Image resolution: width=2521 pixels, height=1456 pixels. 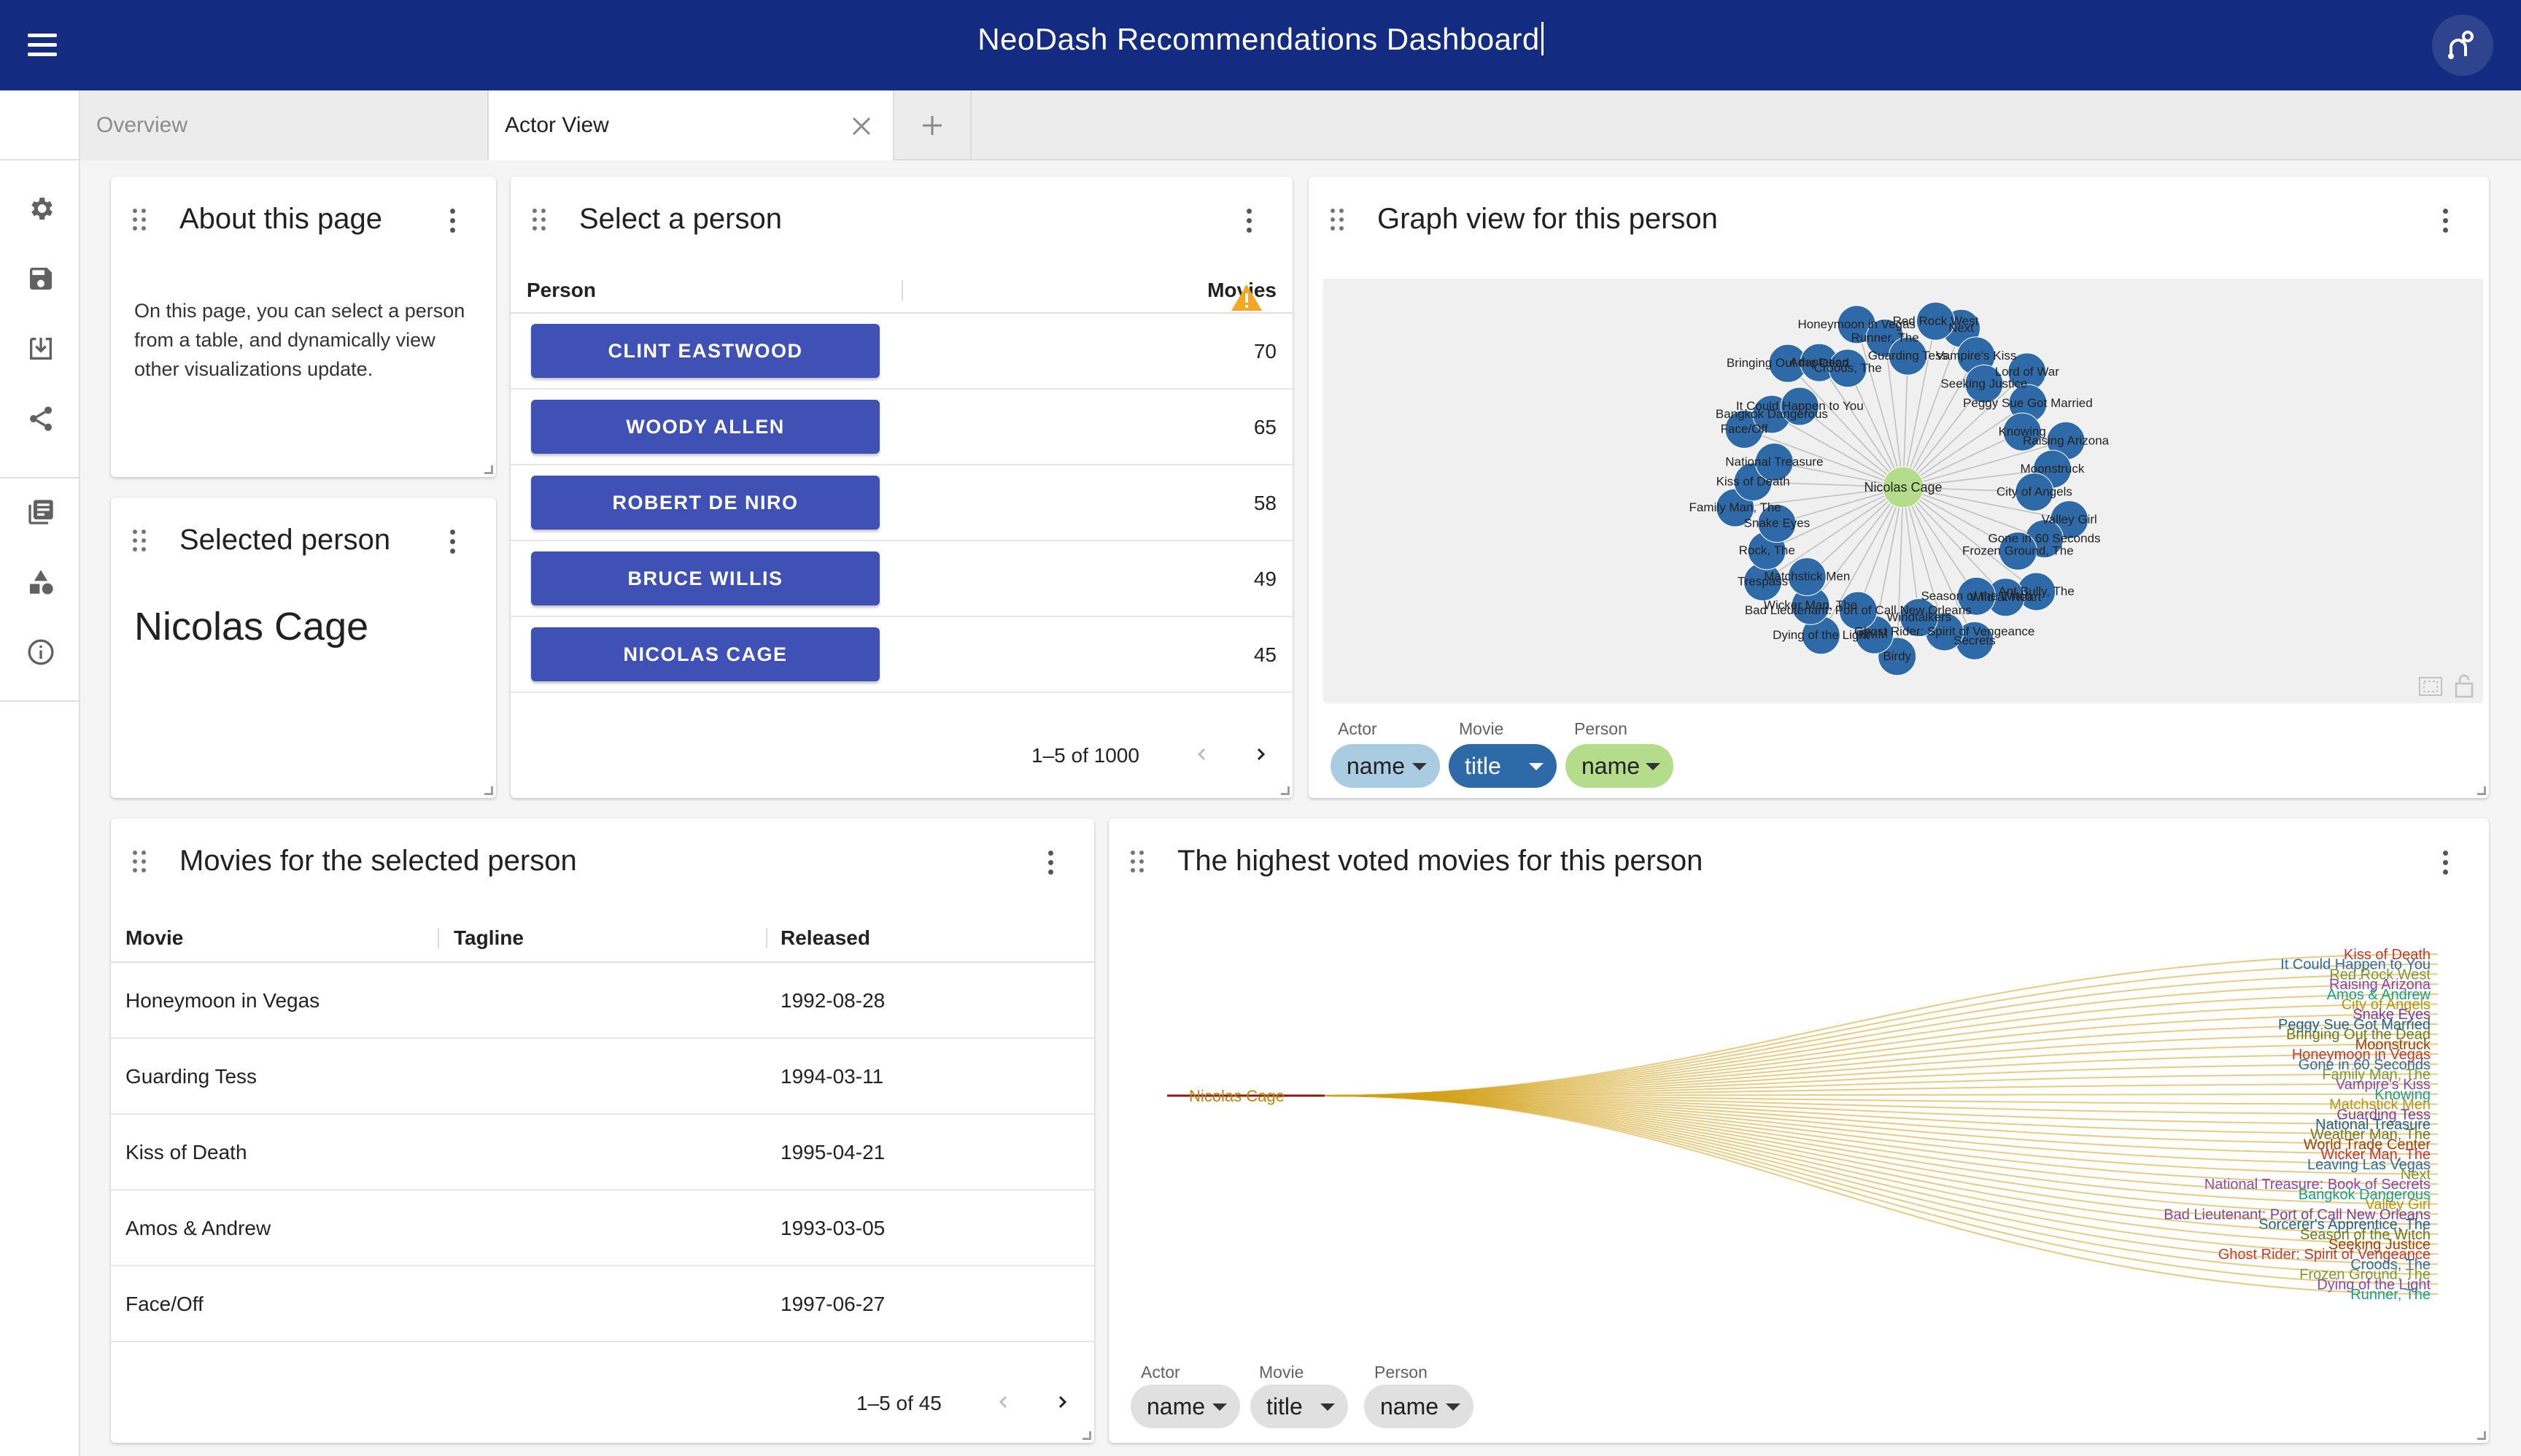 I want to click on movie-node-label: Guarding Tess, so click(x=1908, y=356).